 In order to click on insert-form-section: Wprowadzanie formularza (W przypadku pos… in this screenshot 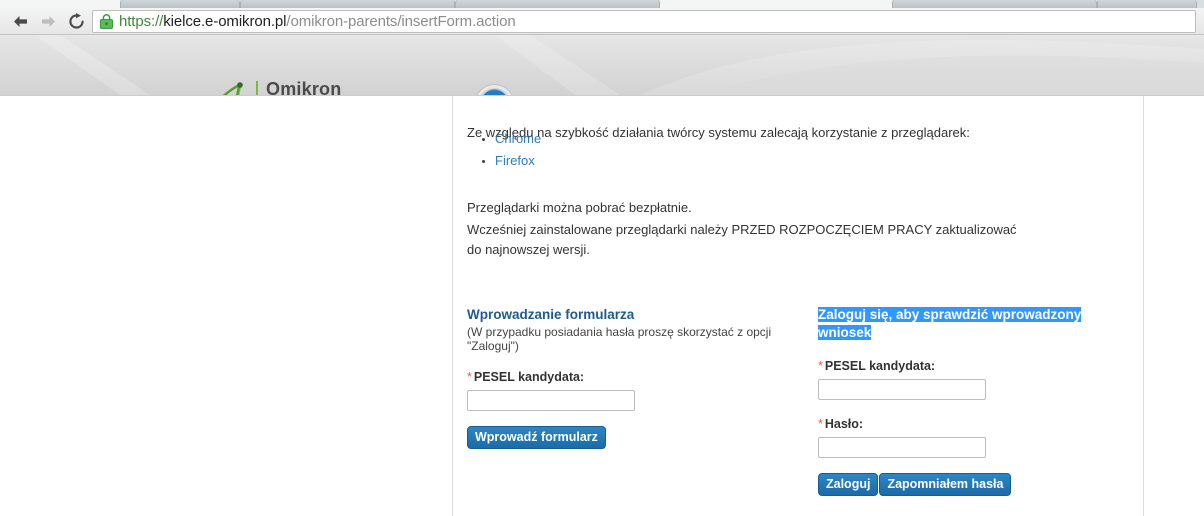, I will do `click(632, 377)`.